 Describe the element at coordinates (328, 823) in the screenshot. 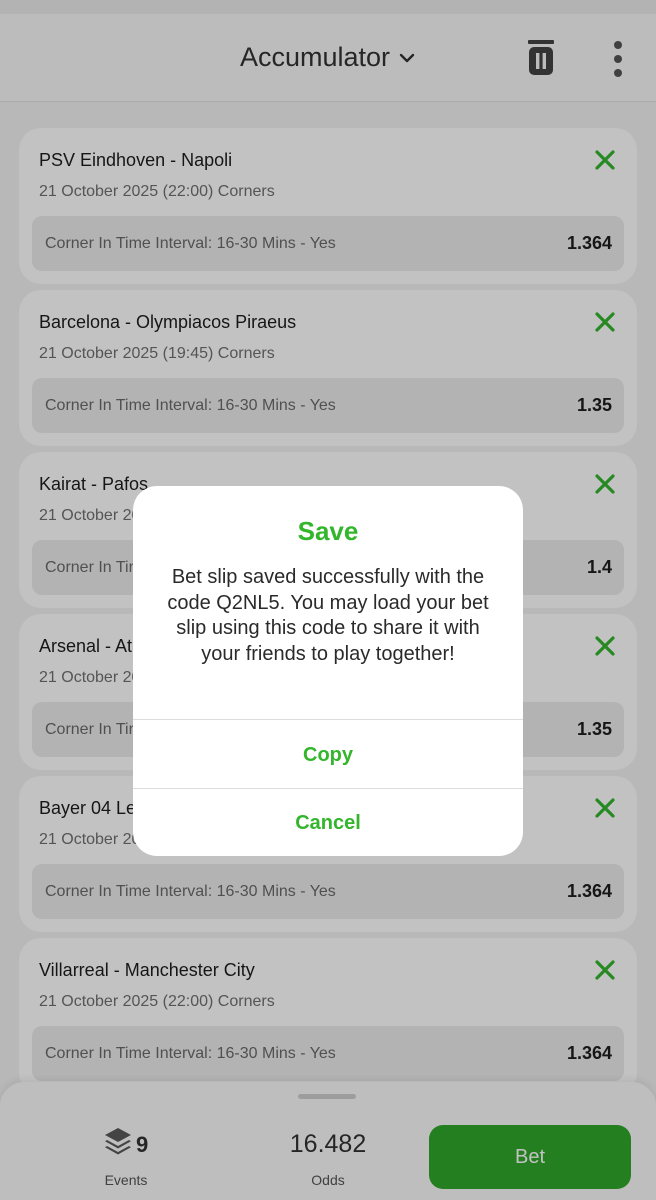

I see `cancel-button: Cancel` at that location.